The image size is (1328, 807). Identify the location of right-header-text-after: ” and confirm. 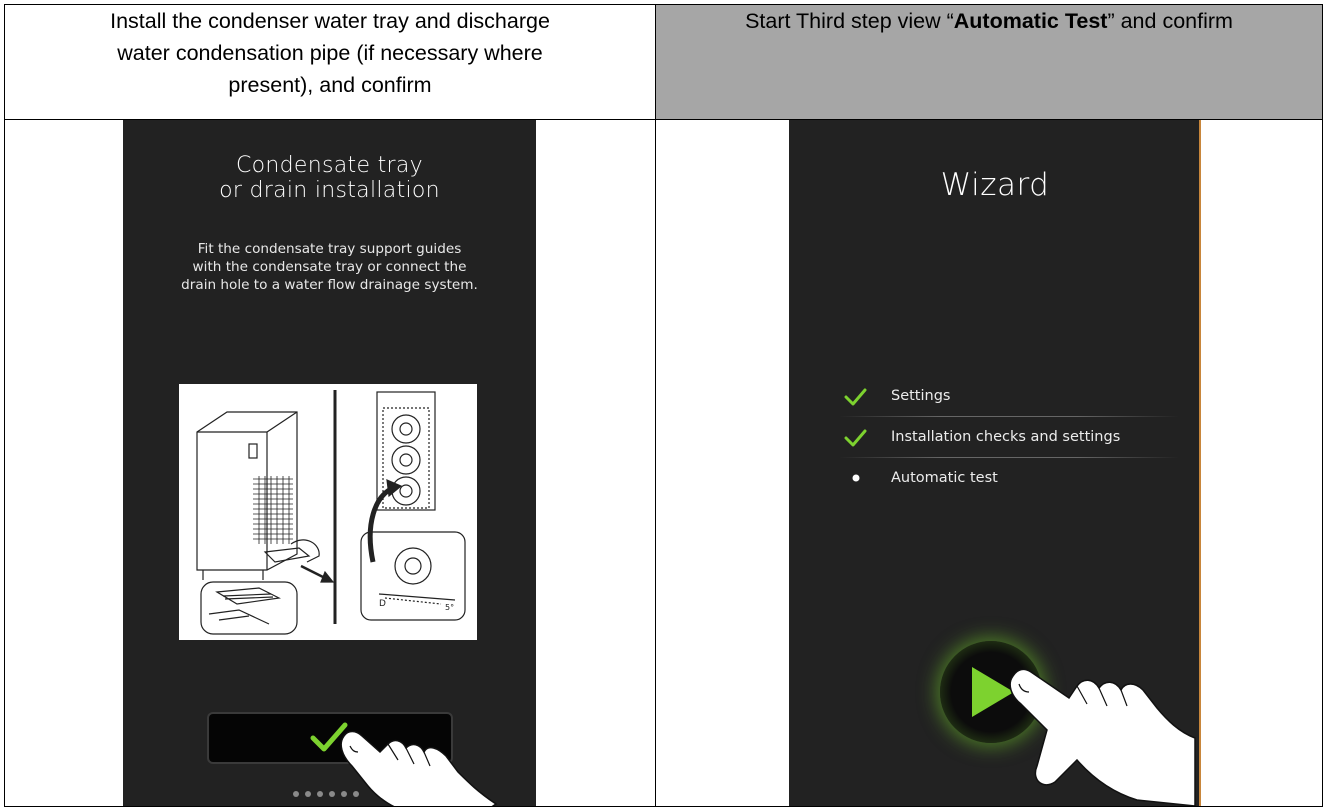
(1170, 21).